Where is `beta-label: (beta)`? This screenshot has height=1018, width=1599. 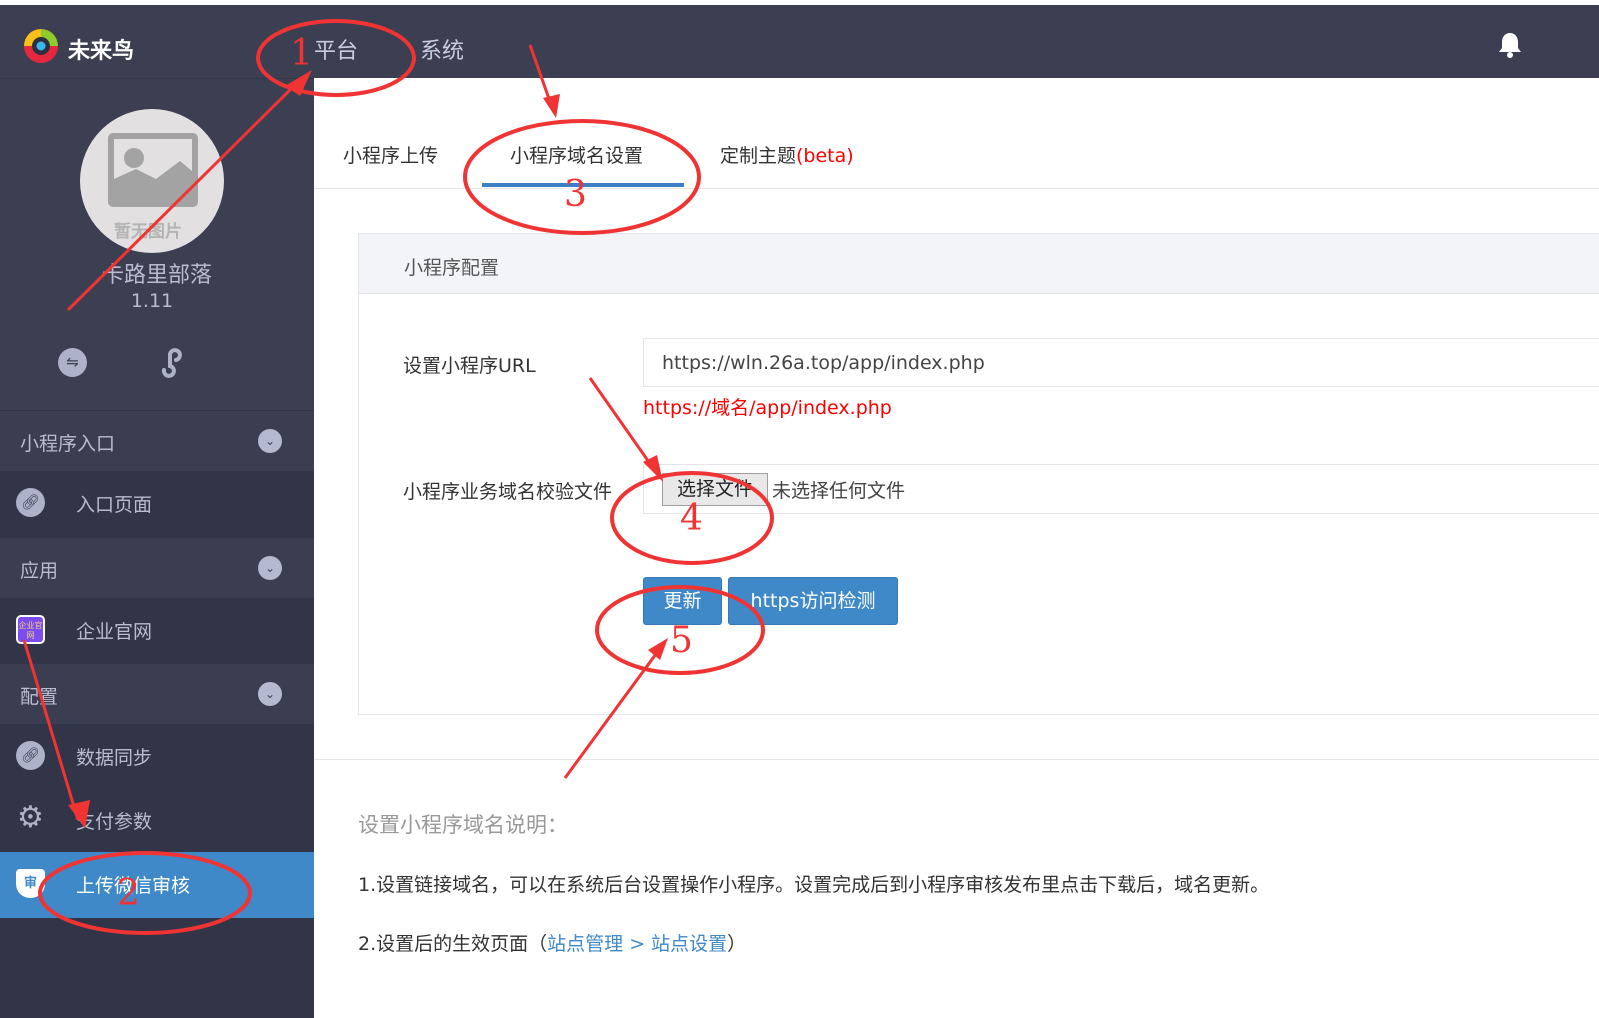 beta-label: (beta) is located at coordinates (825, 156).